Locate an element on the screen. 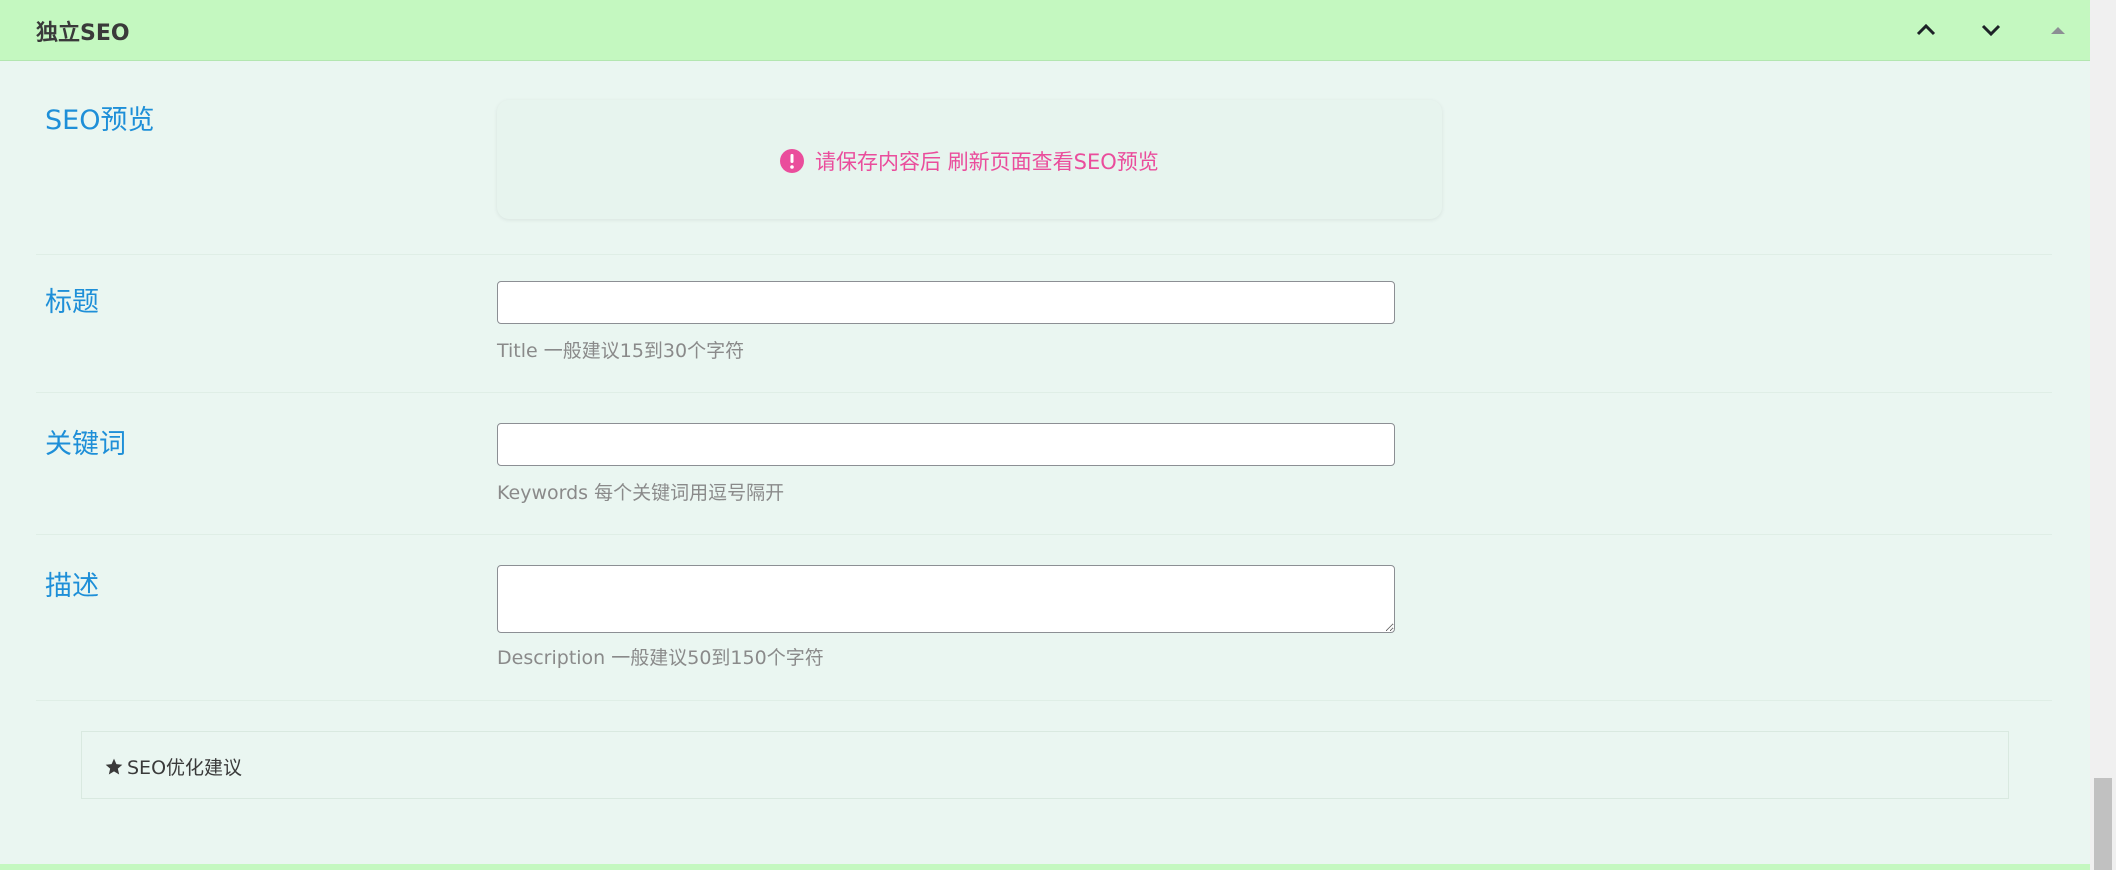  metabox-header: 独立SEO is located at coordinates (1045, 30).